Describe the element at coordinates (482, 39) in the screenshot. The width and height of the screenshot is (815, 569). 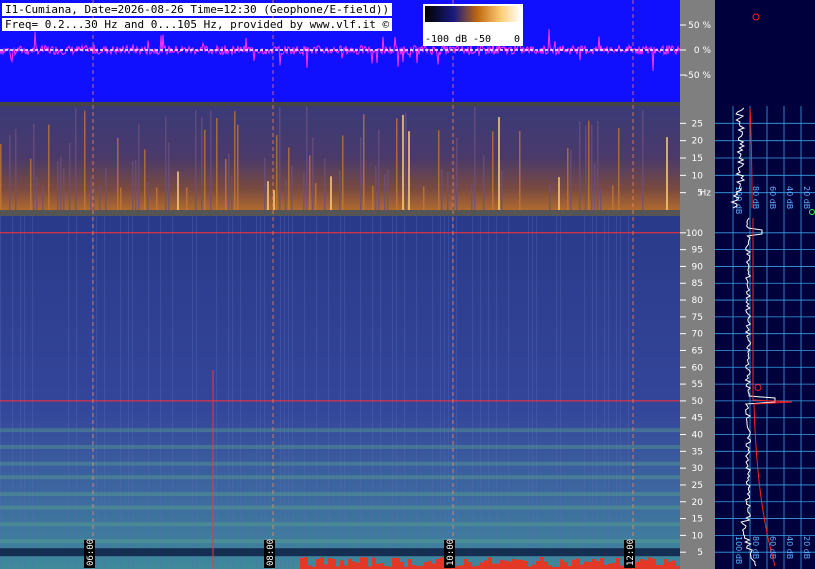
I see `colorbar-label-mid: -50` at that location.